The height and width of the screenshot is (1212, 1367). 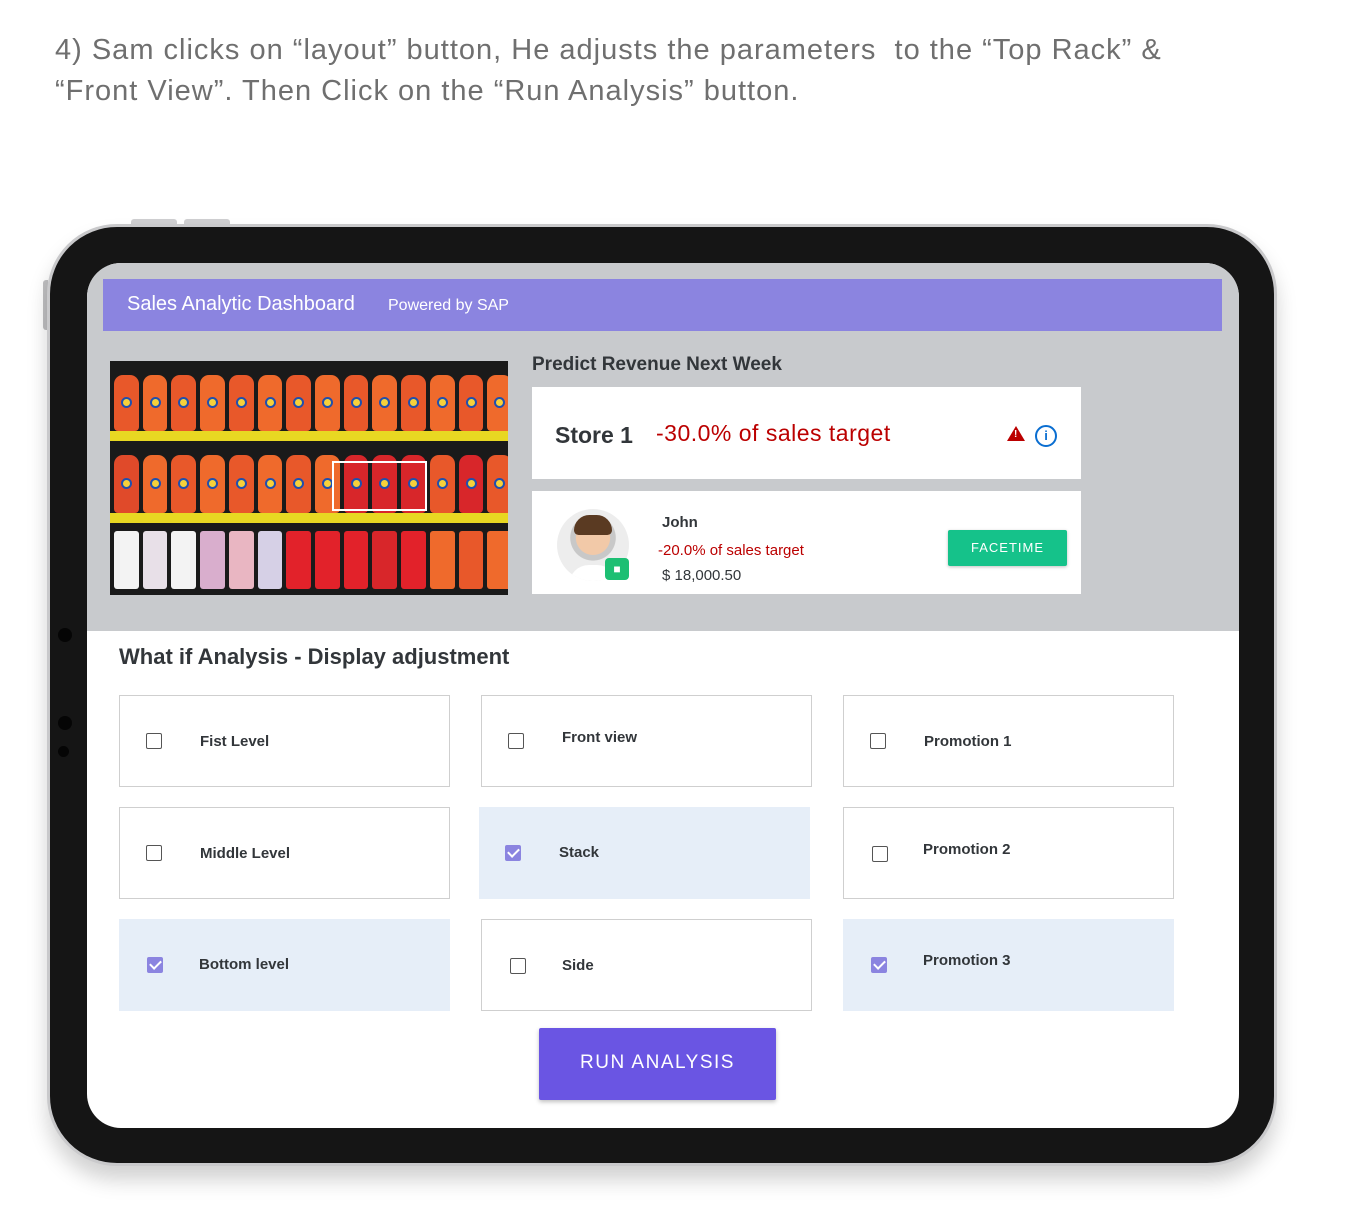 I want to click on option-label: Middle Level, so click(x=245, y=853).